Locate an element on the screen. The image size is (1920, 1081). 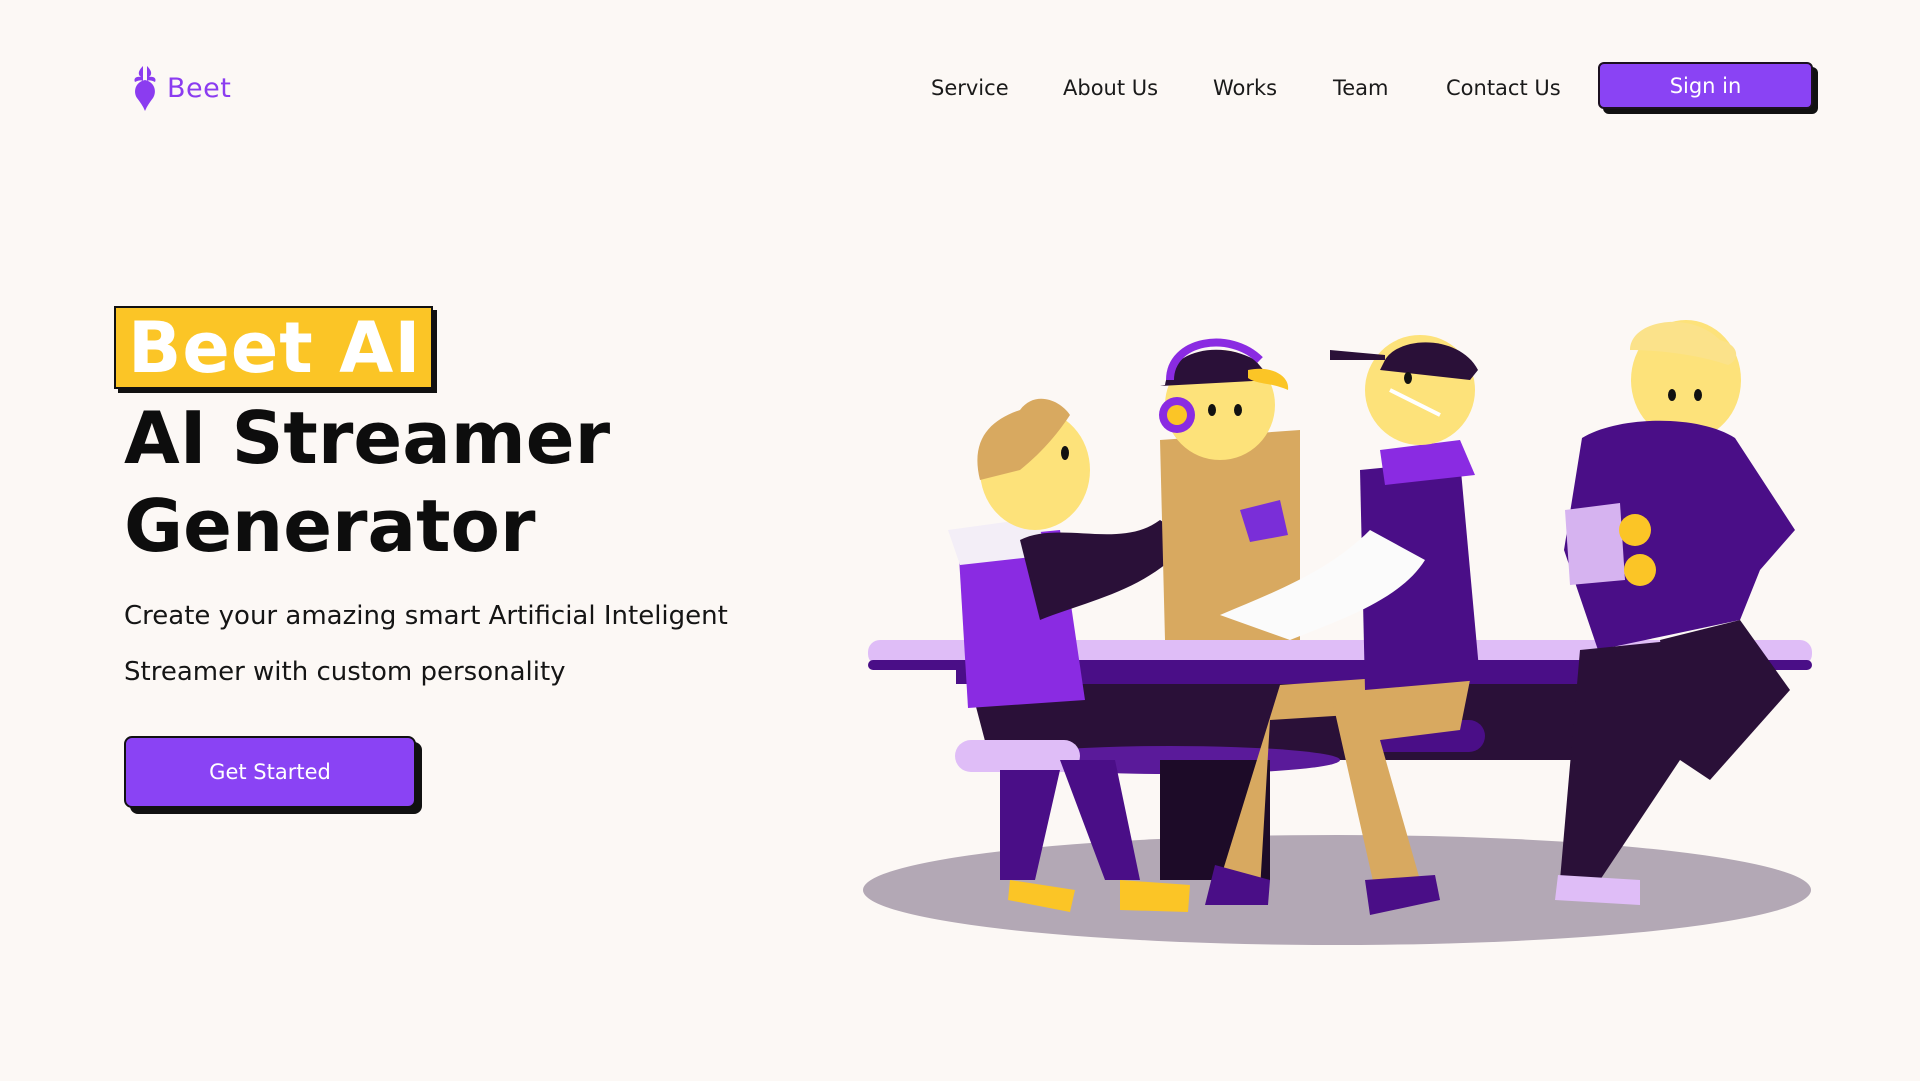
brand-name: Beet is located at coordinates (199, 88).